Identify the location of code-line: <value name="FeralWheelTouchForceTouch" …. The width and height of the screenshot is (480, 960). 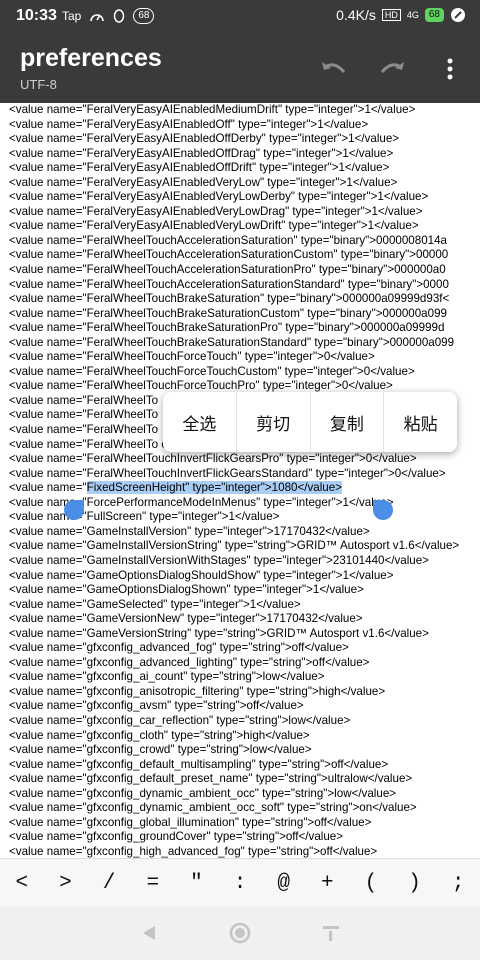
(192, 357).